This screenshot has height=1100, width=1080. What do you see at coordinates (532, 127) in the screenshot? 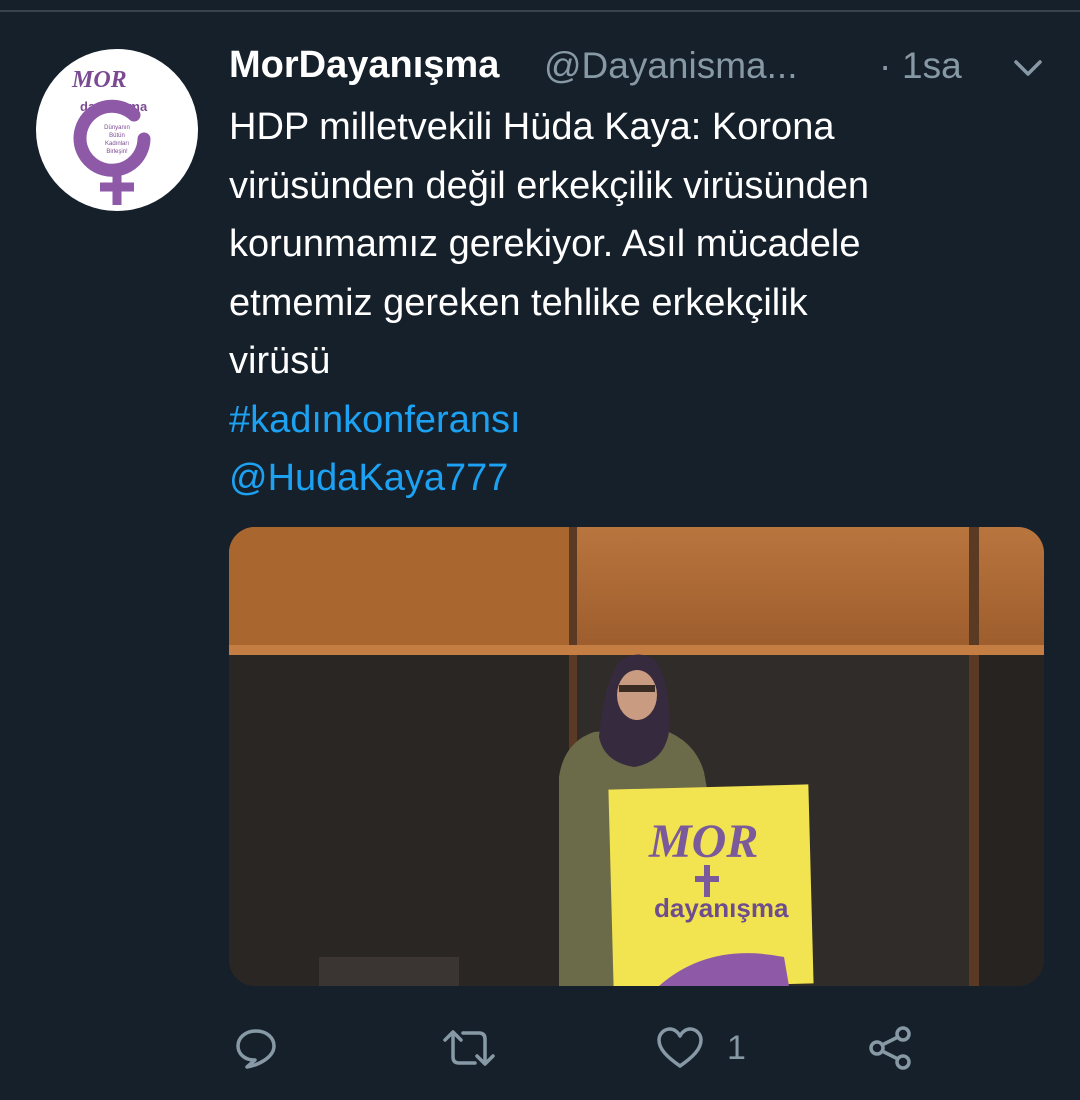
I see `tweet-text-line: HDP milletvekili Hüda Kaya: Korona` at bounding box center [532, 127].